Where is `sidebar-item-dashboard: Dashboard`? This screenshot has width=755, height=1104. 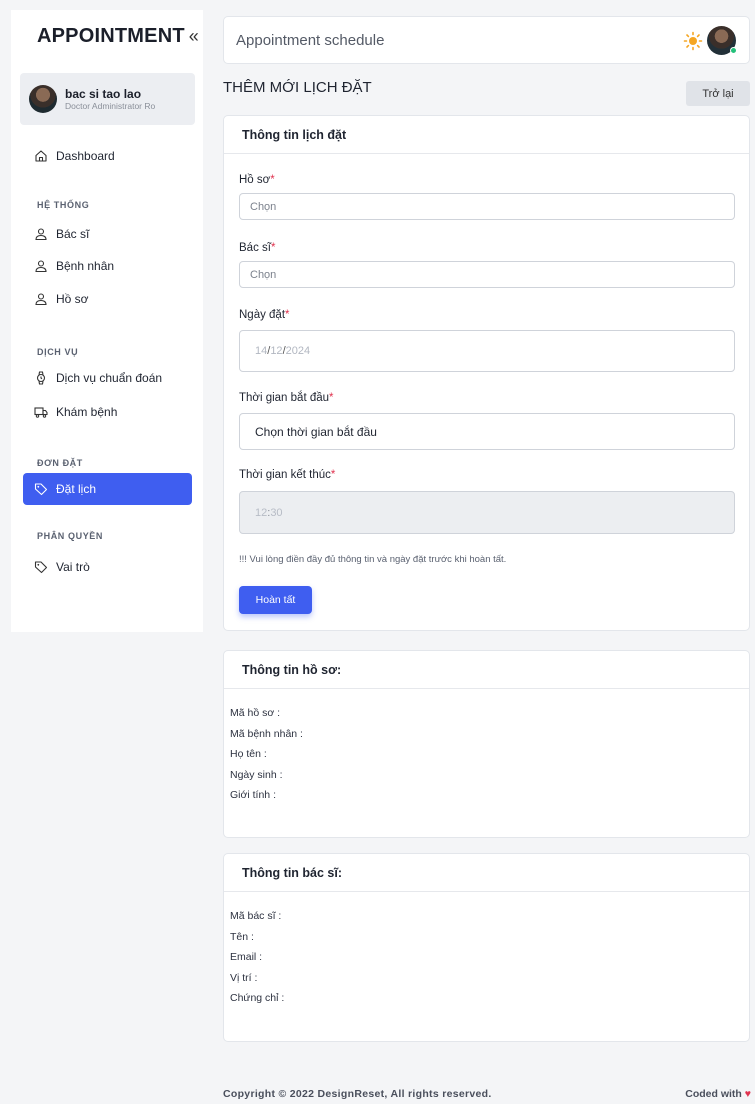 sidebar-item-dashboard: Dashboard is located at coordinates (107, 156).